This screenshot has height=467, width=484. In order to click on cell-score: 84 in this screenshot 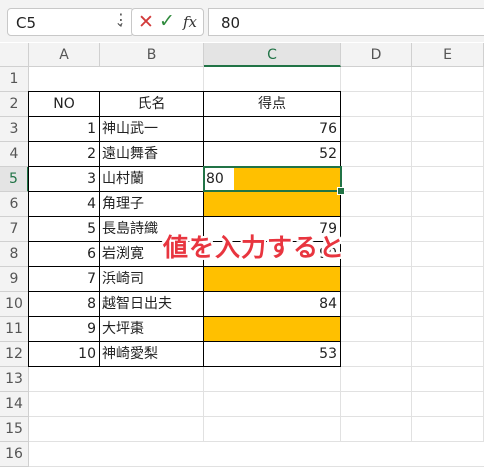, I will do `click(272, 304)`.